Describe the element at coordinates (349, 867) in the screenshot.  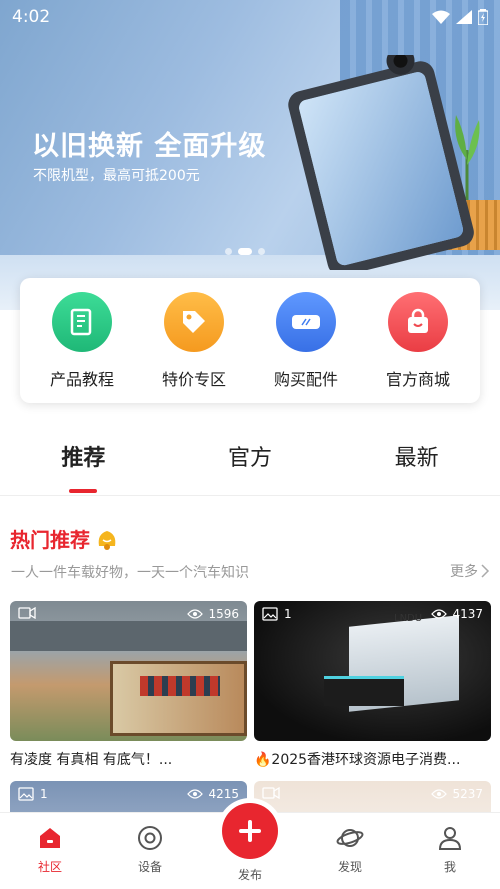
I see `nav-label: 发现` at that location.